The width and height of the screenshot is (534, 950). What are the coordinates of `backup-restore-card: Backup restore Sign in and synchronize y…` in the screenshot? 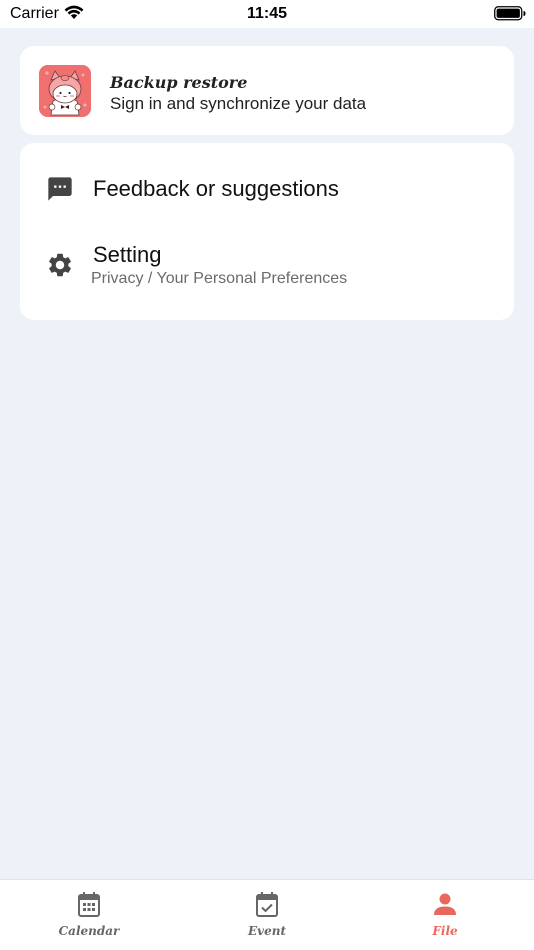 It's located at (267, 90).